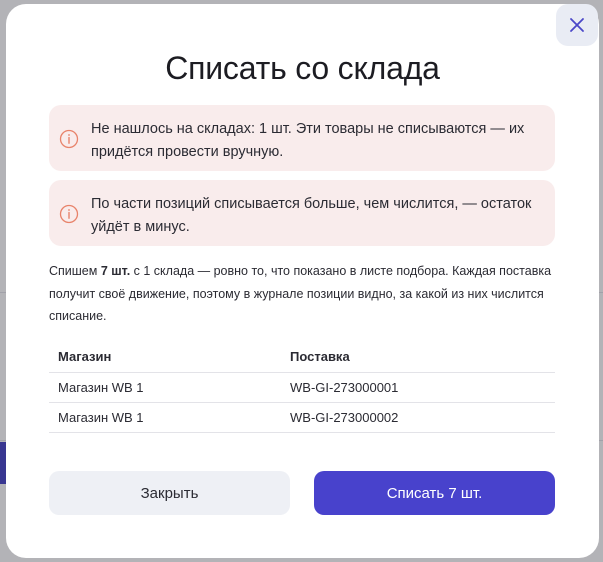 This screenshot has width=603, height=562. I want to click on table-row: Магазин WB 1 WB-GI-273000001, so click(302, 388).